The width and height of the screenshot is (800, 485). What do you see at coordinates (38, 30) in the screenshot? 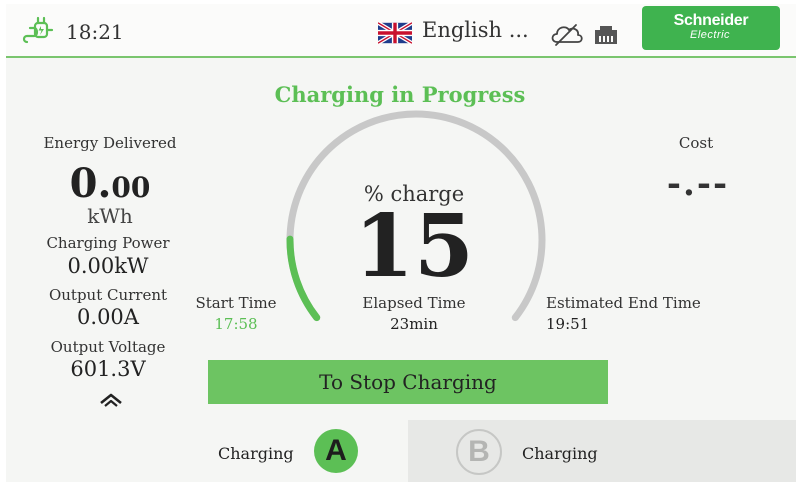
I see `ev-plug-icon` at bounding box center [38, 30].